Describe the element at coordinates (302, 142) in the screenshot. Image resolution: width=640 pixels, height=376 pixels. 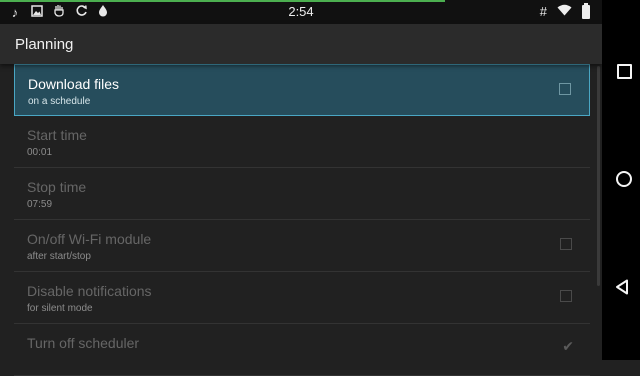
I see `start-time-setting: Start time 00:01` at that location.